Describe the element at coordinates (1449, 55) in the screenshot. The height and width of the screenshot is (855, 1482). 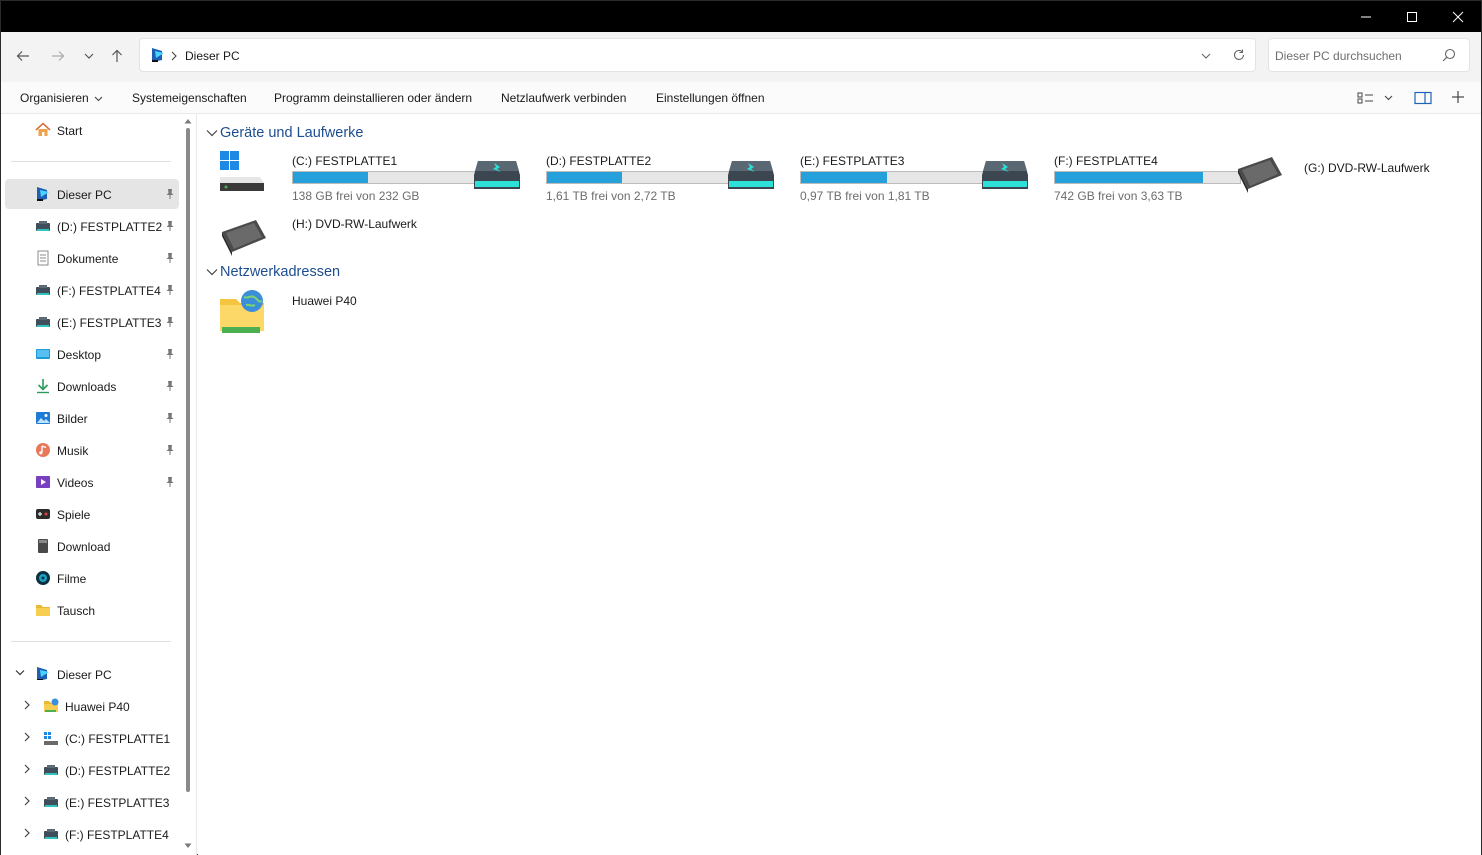
I see `search-icon` at that location.